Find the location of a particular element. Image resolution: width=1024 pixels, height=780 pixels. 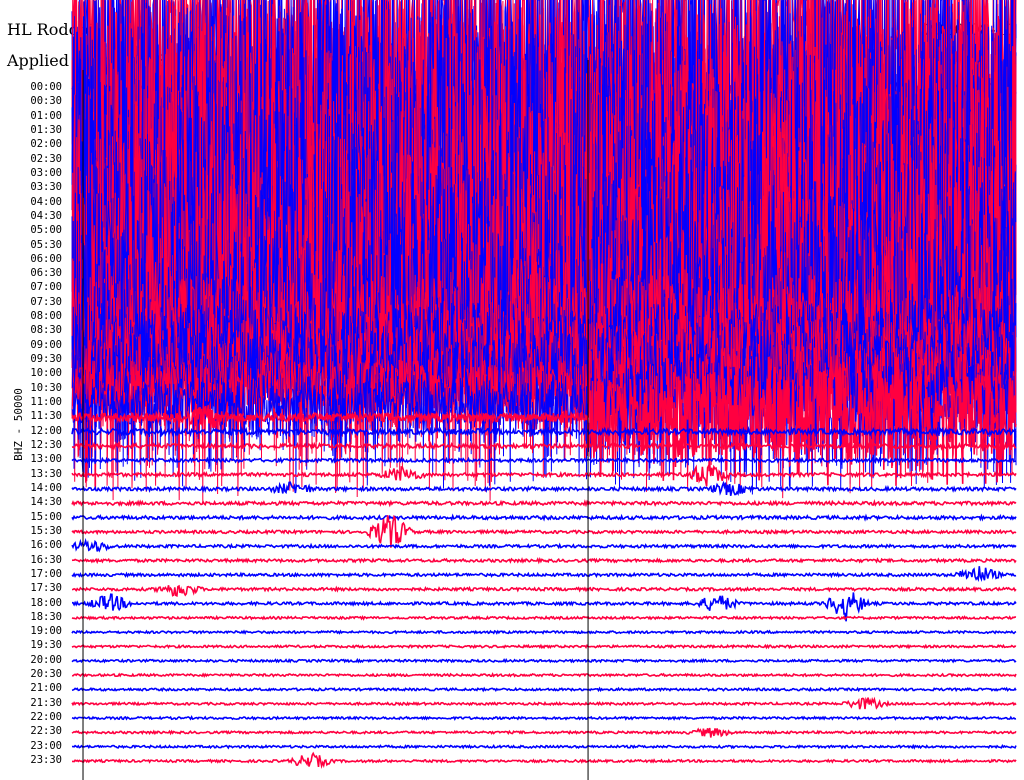

trace-2030 is located at coordinates (544, 675).